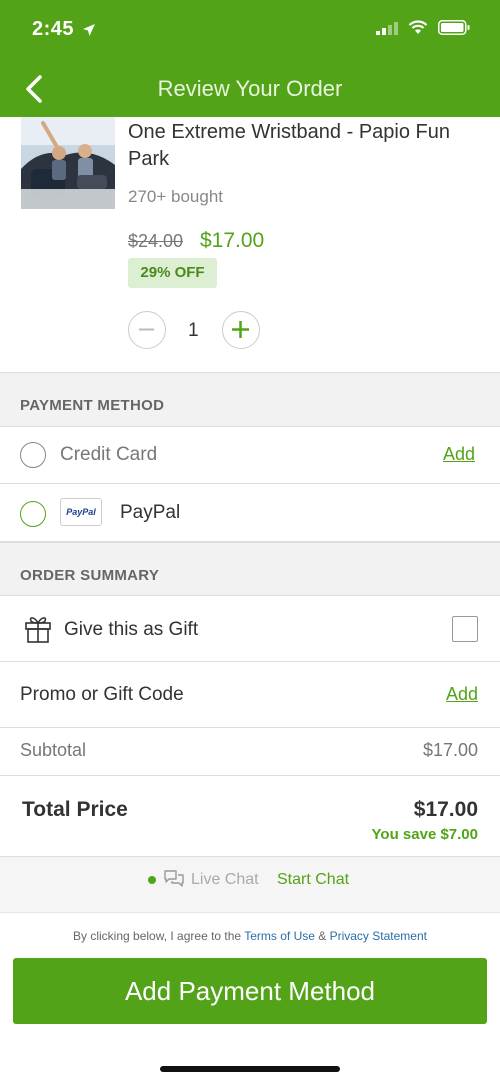  What do you see at coordinates (462, 694) in the screenshot?
I see `add-promo-code-link: Add` at bounding box center [462, 694].